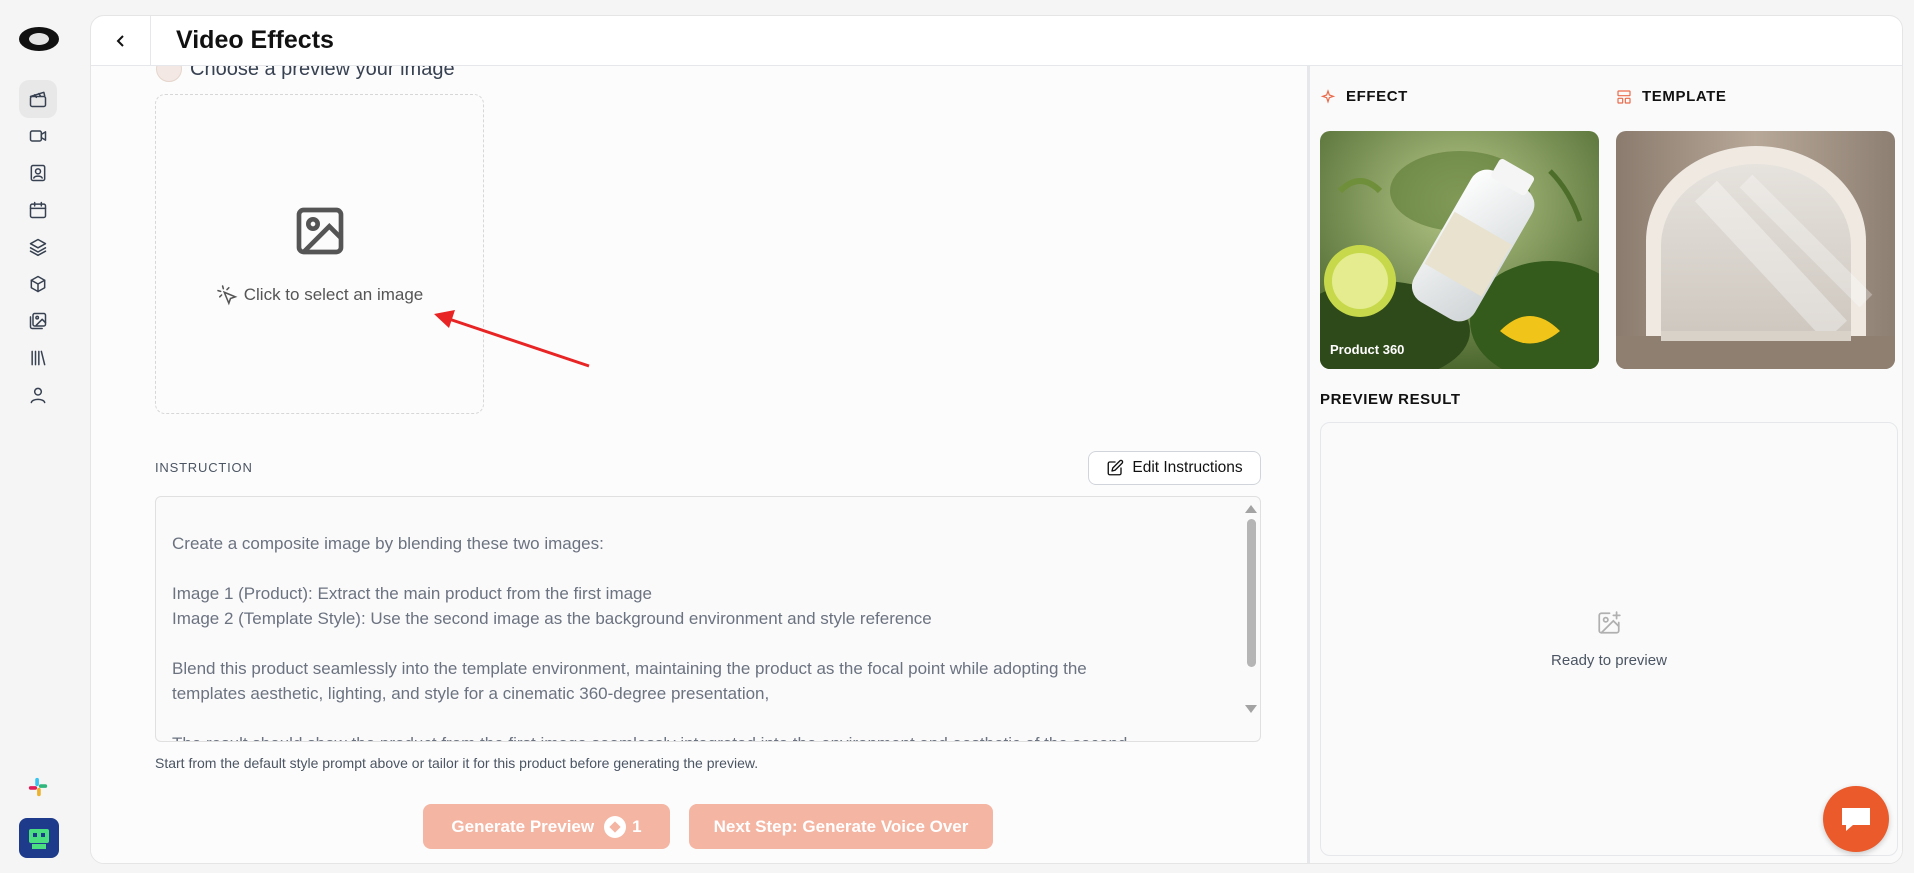  What do you see at coordinates (1174, 468) in the screenshot?
I see `edit-instructions-button: Edit Instructions` at bounding box center [1174, 468].